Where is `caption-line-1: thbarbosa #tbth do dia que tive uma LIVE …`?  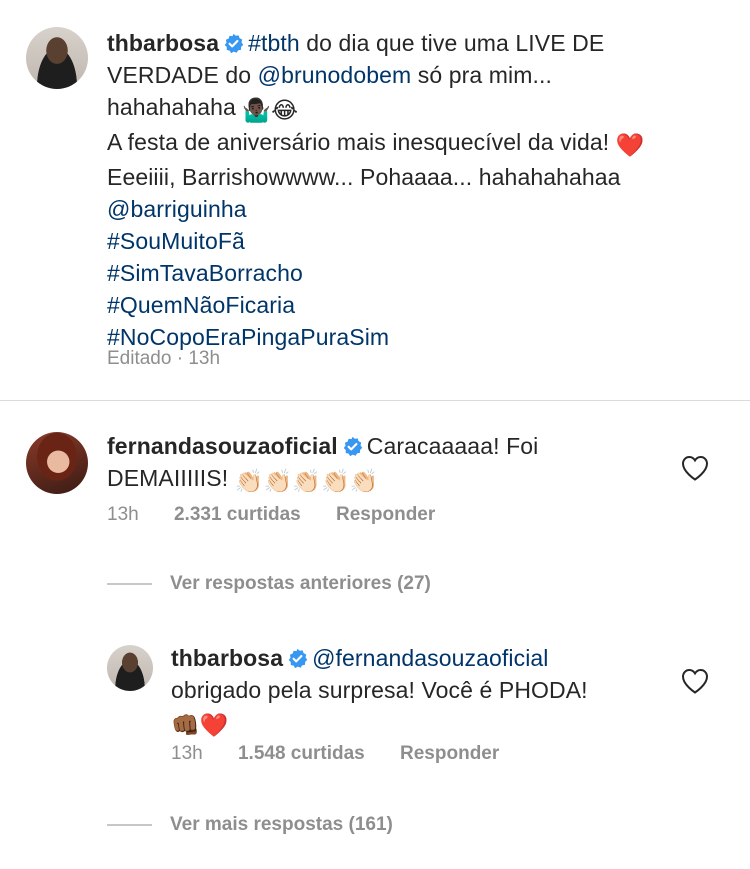 caption-line-1: thbarbosa #tbth do dia que tive uma LIVE … is located at coordinates (417, 43).